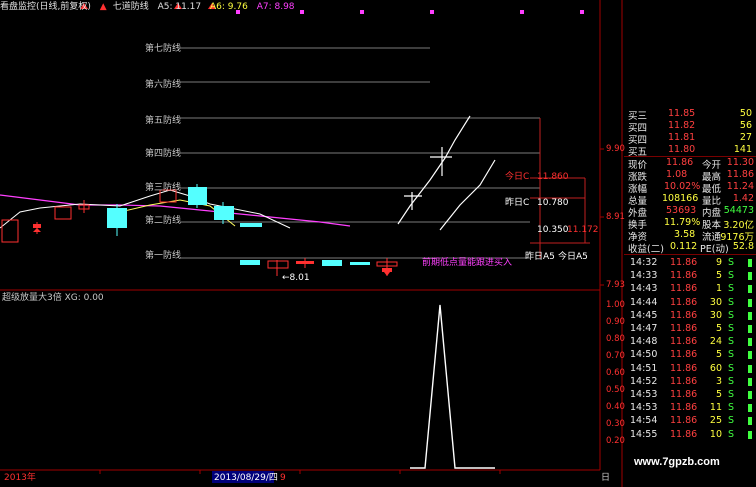  I want to click on year-label: 2013年, so click(20, 478).